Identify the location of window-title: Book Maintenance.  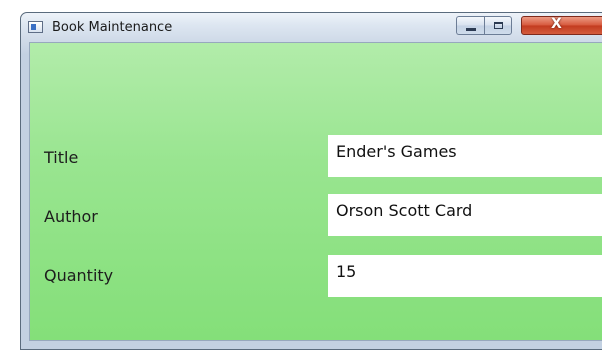
(112, 27).